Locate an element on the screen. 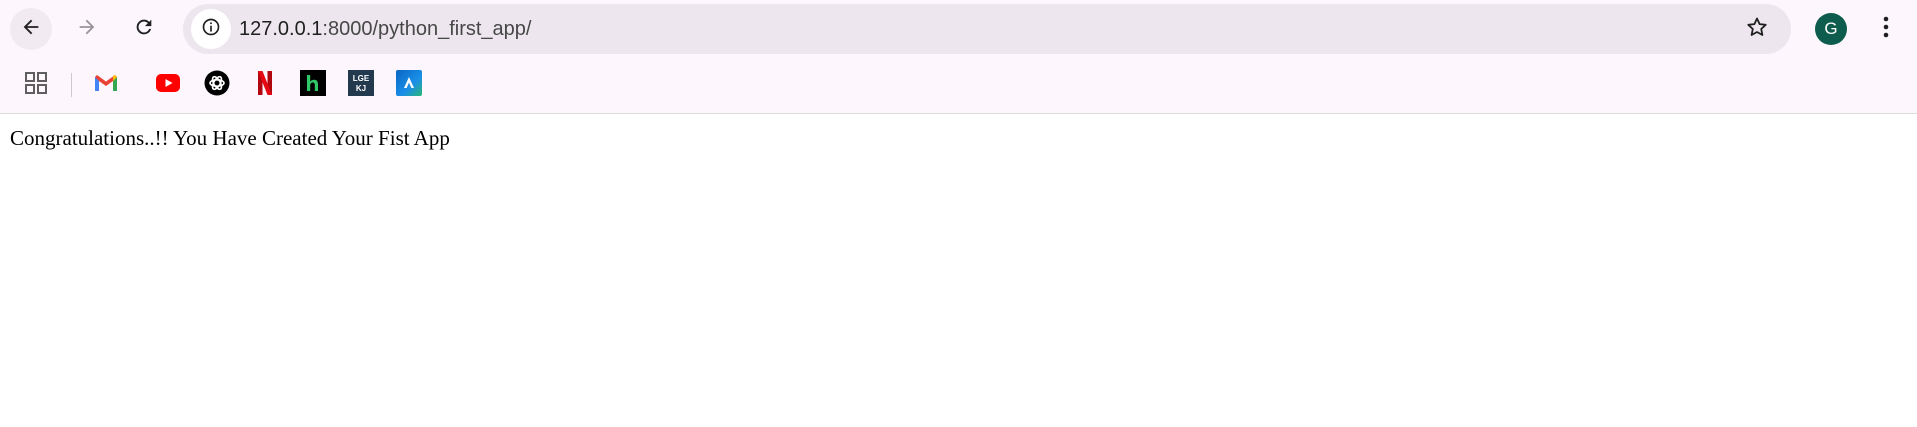 The height and width of the screenshot is (427, 1917). chatgpt-icon is located at coordinates (217, 85).